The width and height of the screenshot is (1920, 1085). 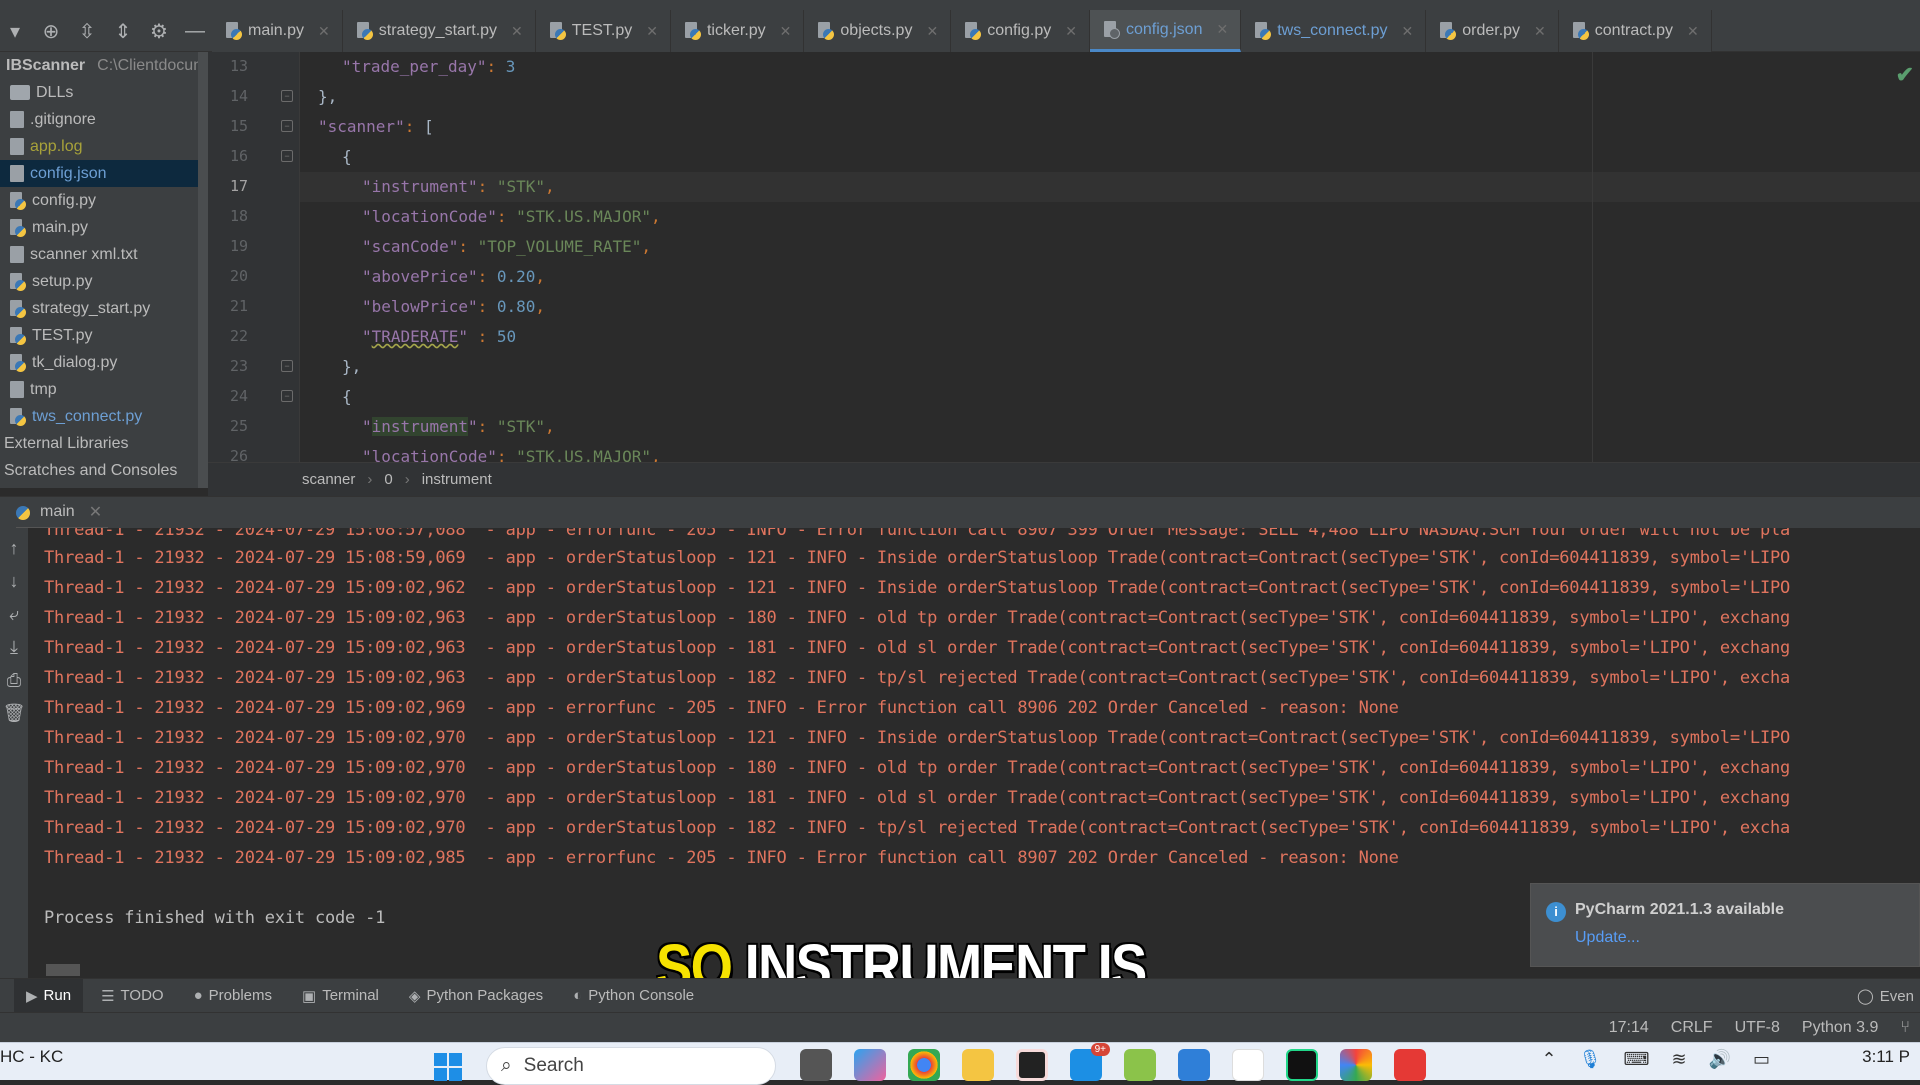 I want to click on arrow-down-icon: ↓, so click(x=14, y=581).